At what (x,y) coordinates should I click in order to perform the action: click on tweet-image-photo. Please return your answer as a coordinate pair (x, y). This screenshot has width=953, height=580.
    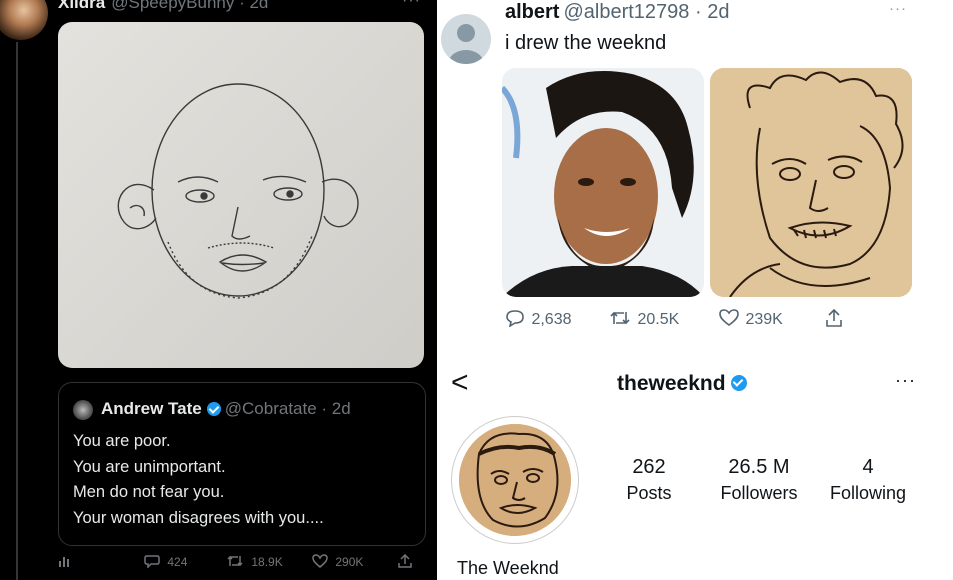
    Looking at the image, I should click on (603, 182).